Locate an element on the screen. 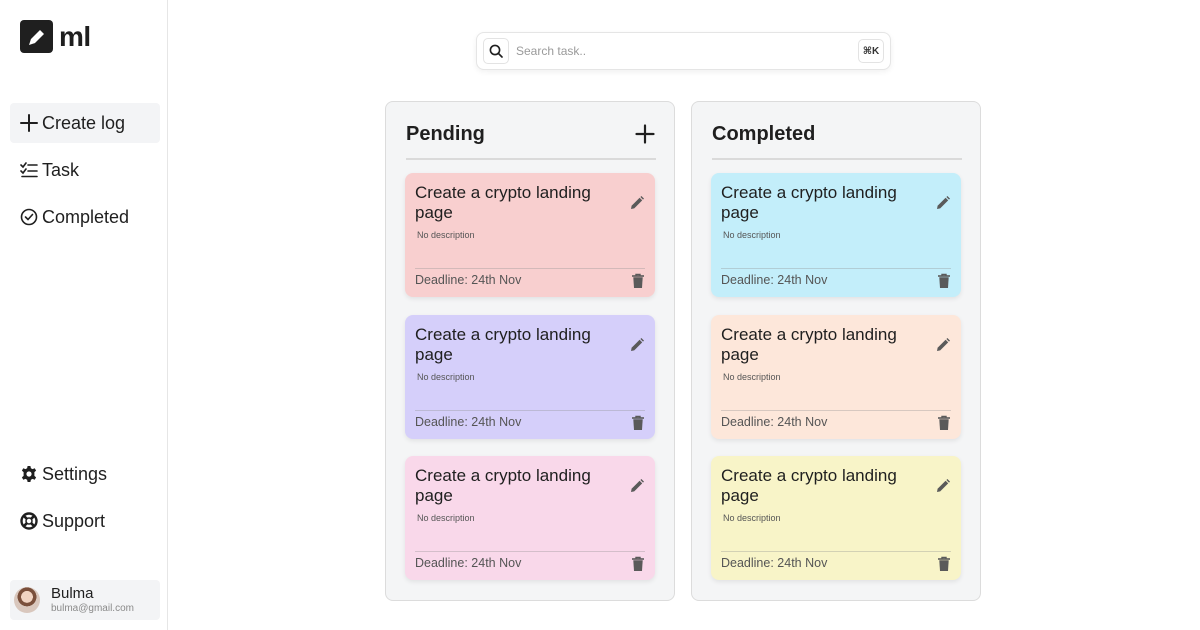 This screenshot has width=1200, height=630. shortcut-badge: ⌘K is located at coordinates (871, 51).